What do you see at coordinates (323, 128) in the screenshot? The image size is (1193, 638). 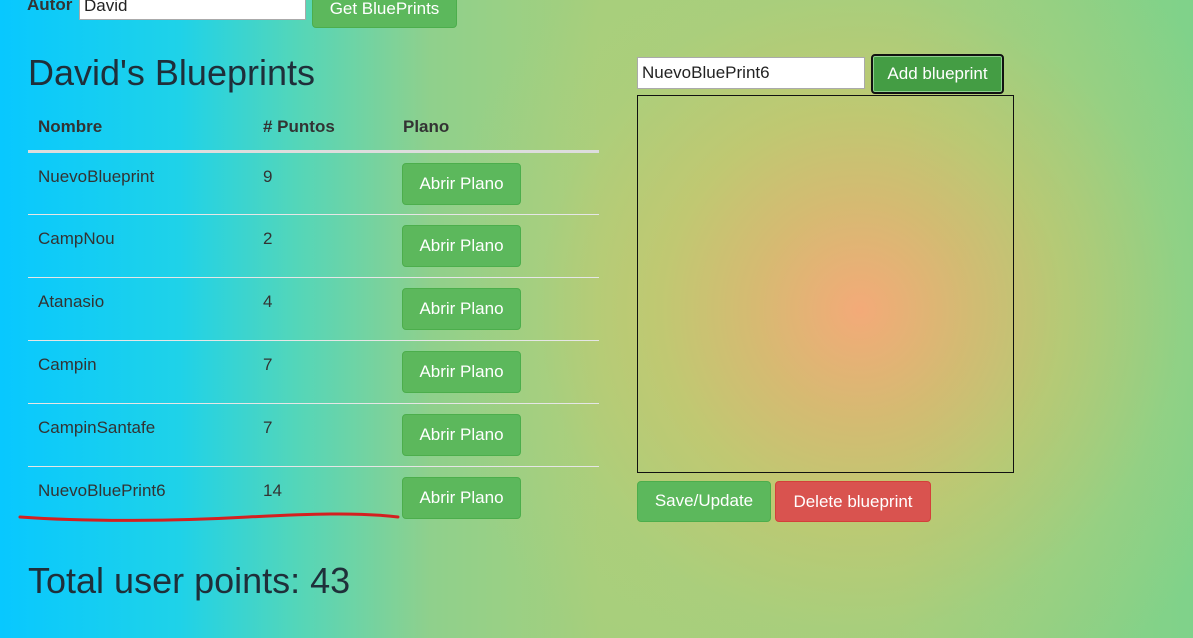 I see `header-points: # Puntos` at bounding box center [323, 128].